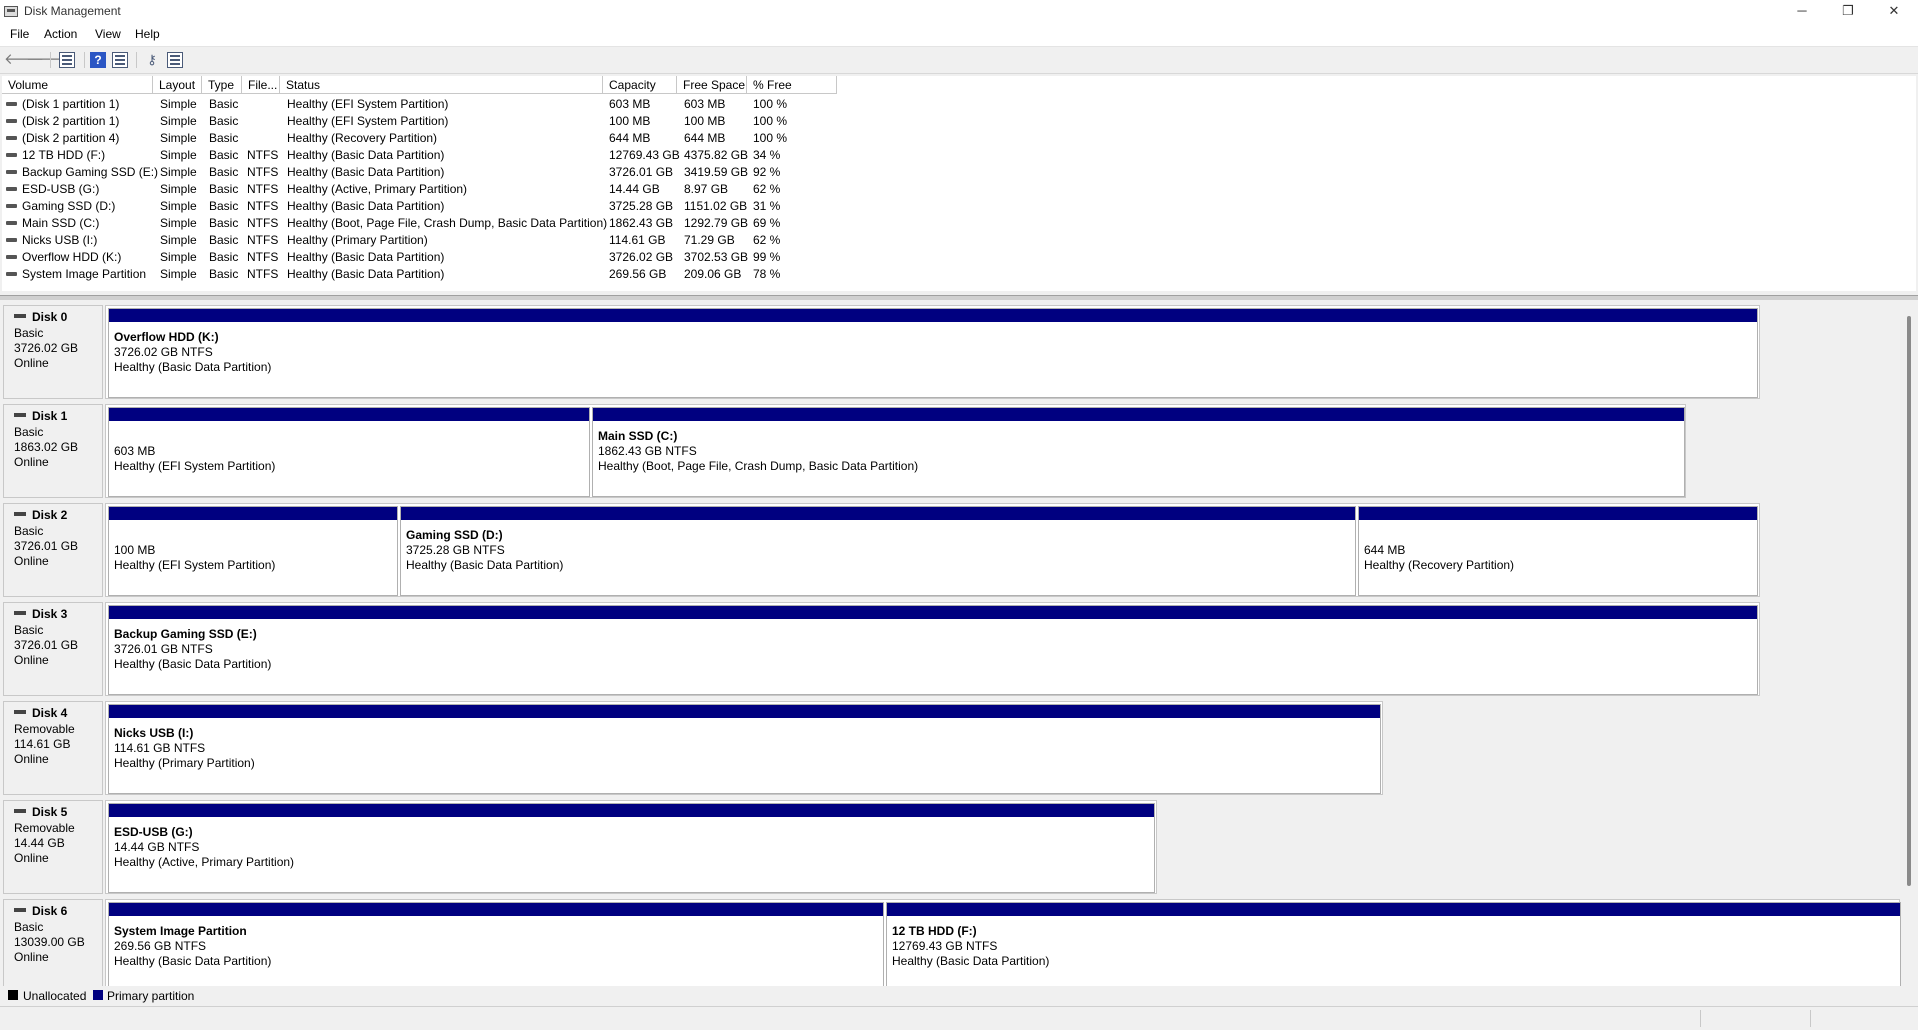 The width and height of the screenshot is (1918, 1030). What do you see at coordinates (640, 85) in the screenshot?
I see `column-header-capacity: Capacity` at bounding box center [640, 85].